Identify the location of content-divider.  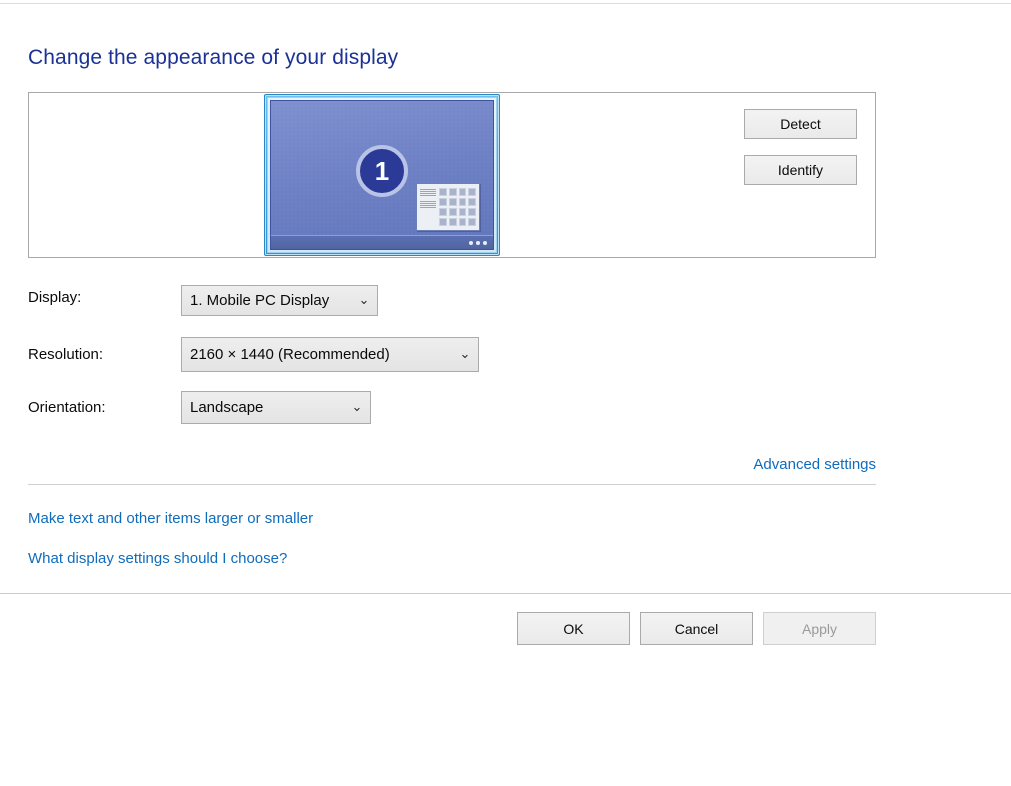
(452, 484).